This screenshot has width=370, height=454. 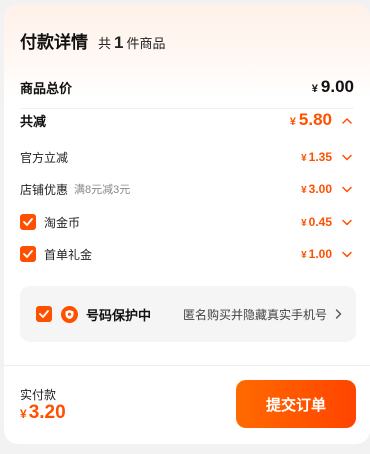 I want to click on number-protection-panel: 号码保护中 匿名购买并隐藏真实手机号, so click(x=188, y=314).